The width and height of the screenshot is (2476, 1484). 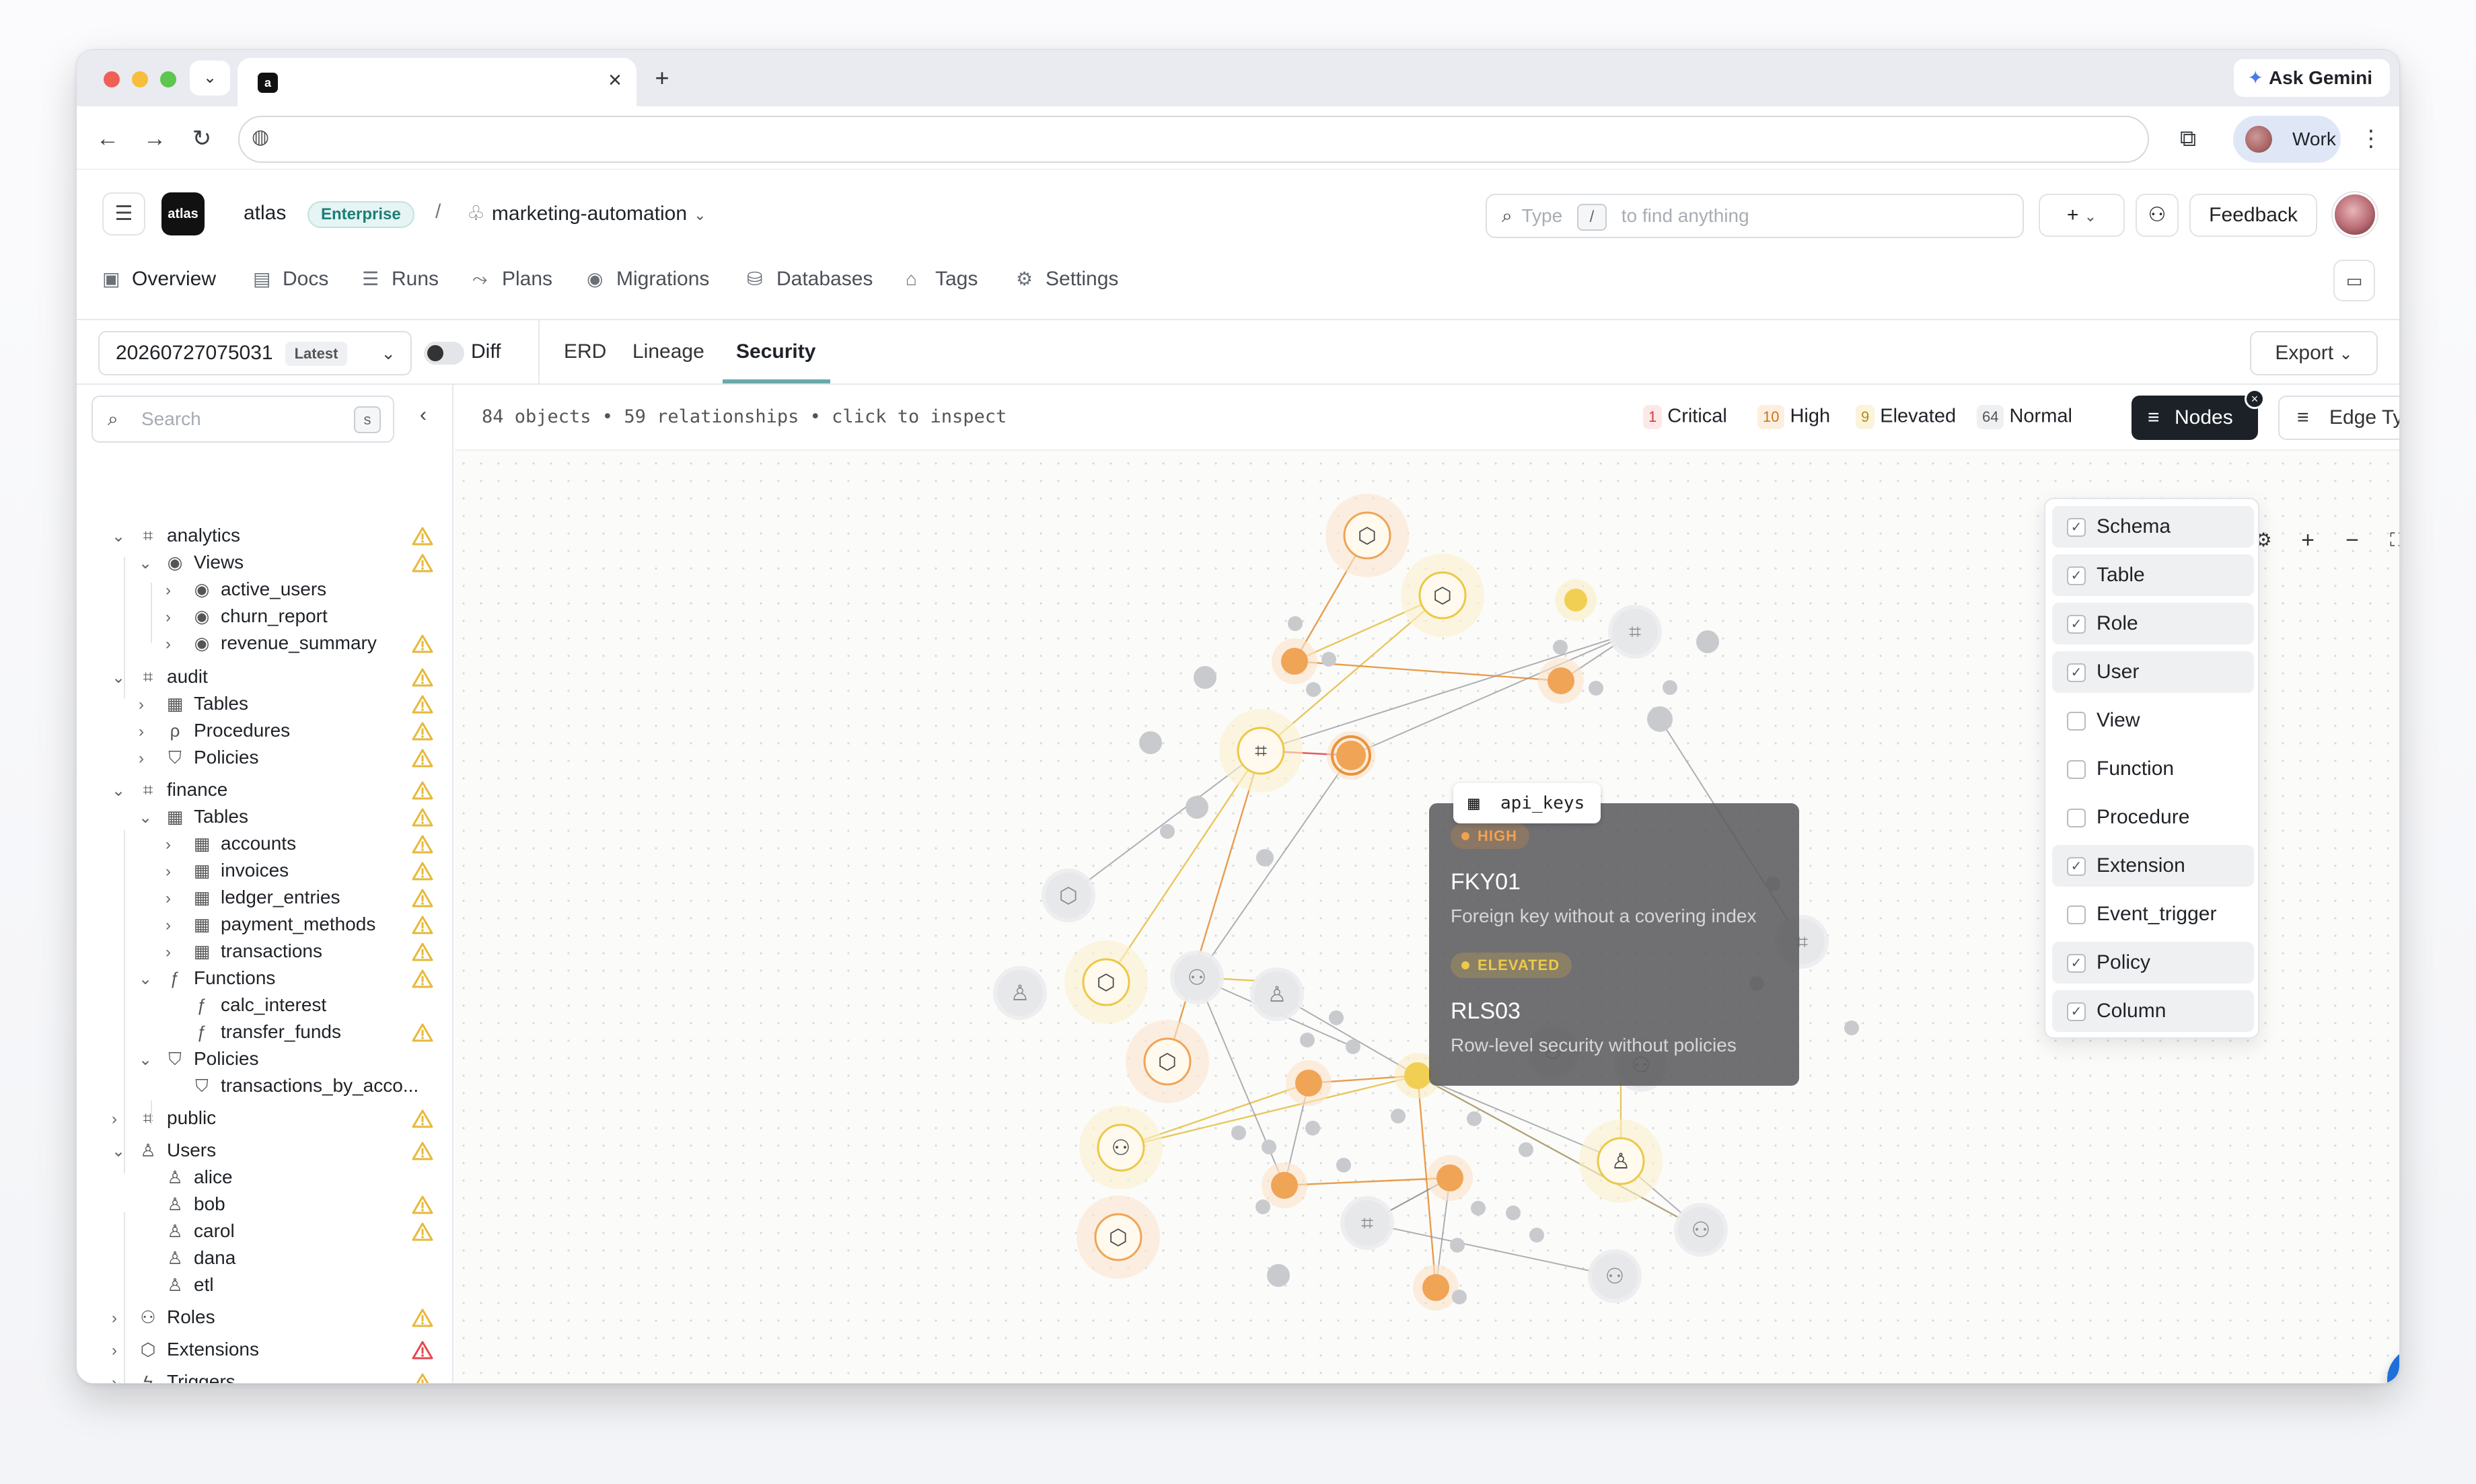 What do you see at coordinates (163, 1317) in the screenshot?
I see `tree-item: › ⚇ Roles` at bounding box center [163, 1317].